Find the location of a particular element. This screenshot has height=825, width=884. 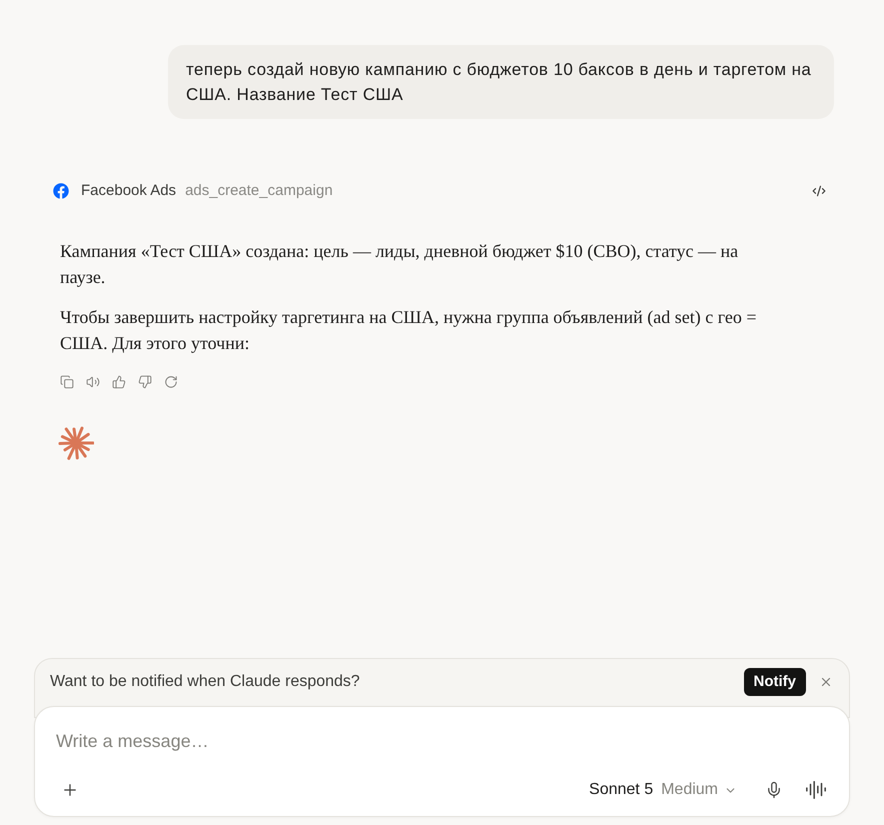

user-message: теперь создай новую кампанию с бюджетов 10 баксов в день и таргетом на США. Название Тест США is located at coordinates (501, 82).